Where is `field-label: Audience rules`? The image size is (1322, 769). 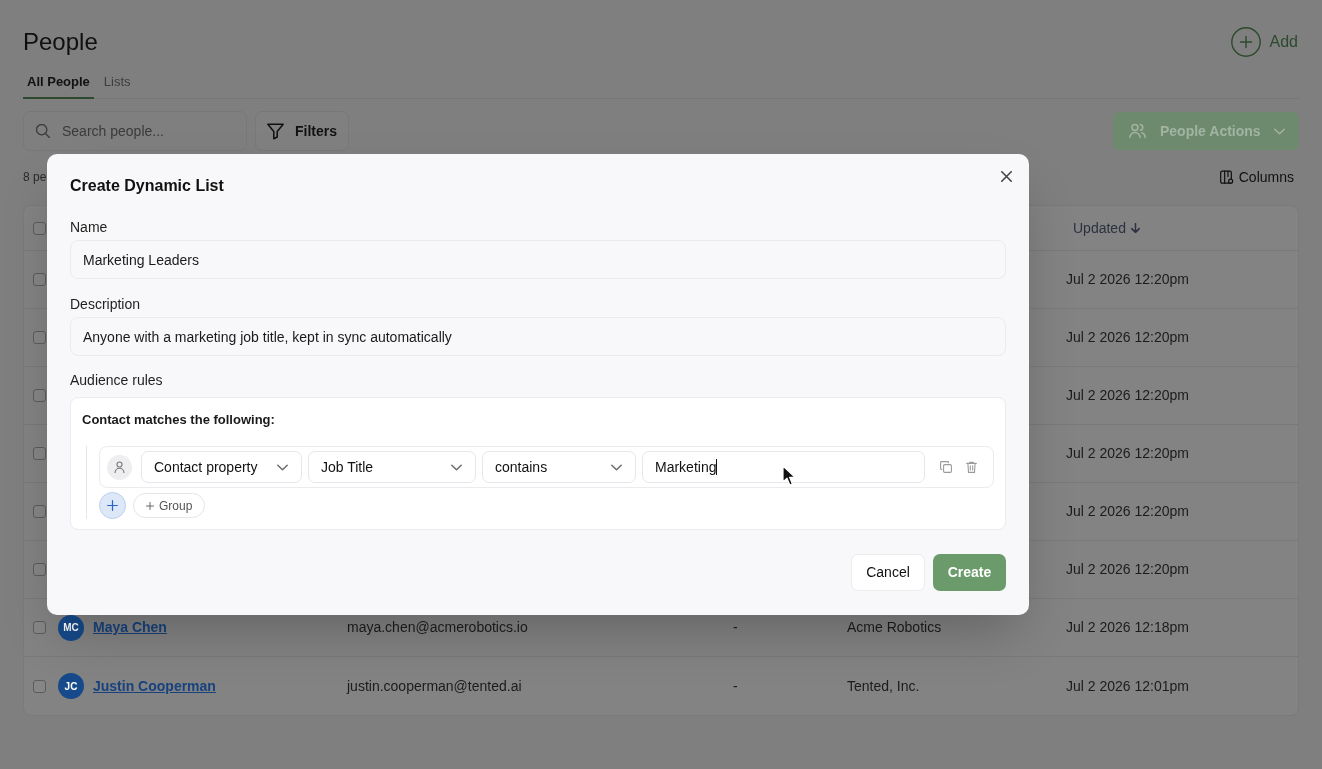 field-label: Audience rules is located at coordinates (117, 380).